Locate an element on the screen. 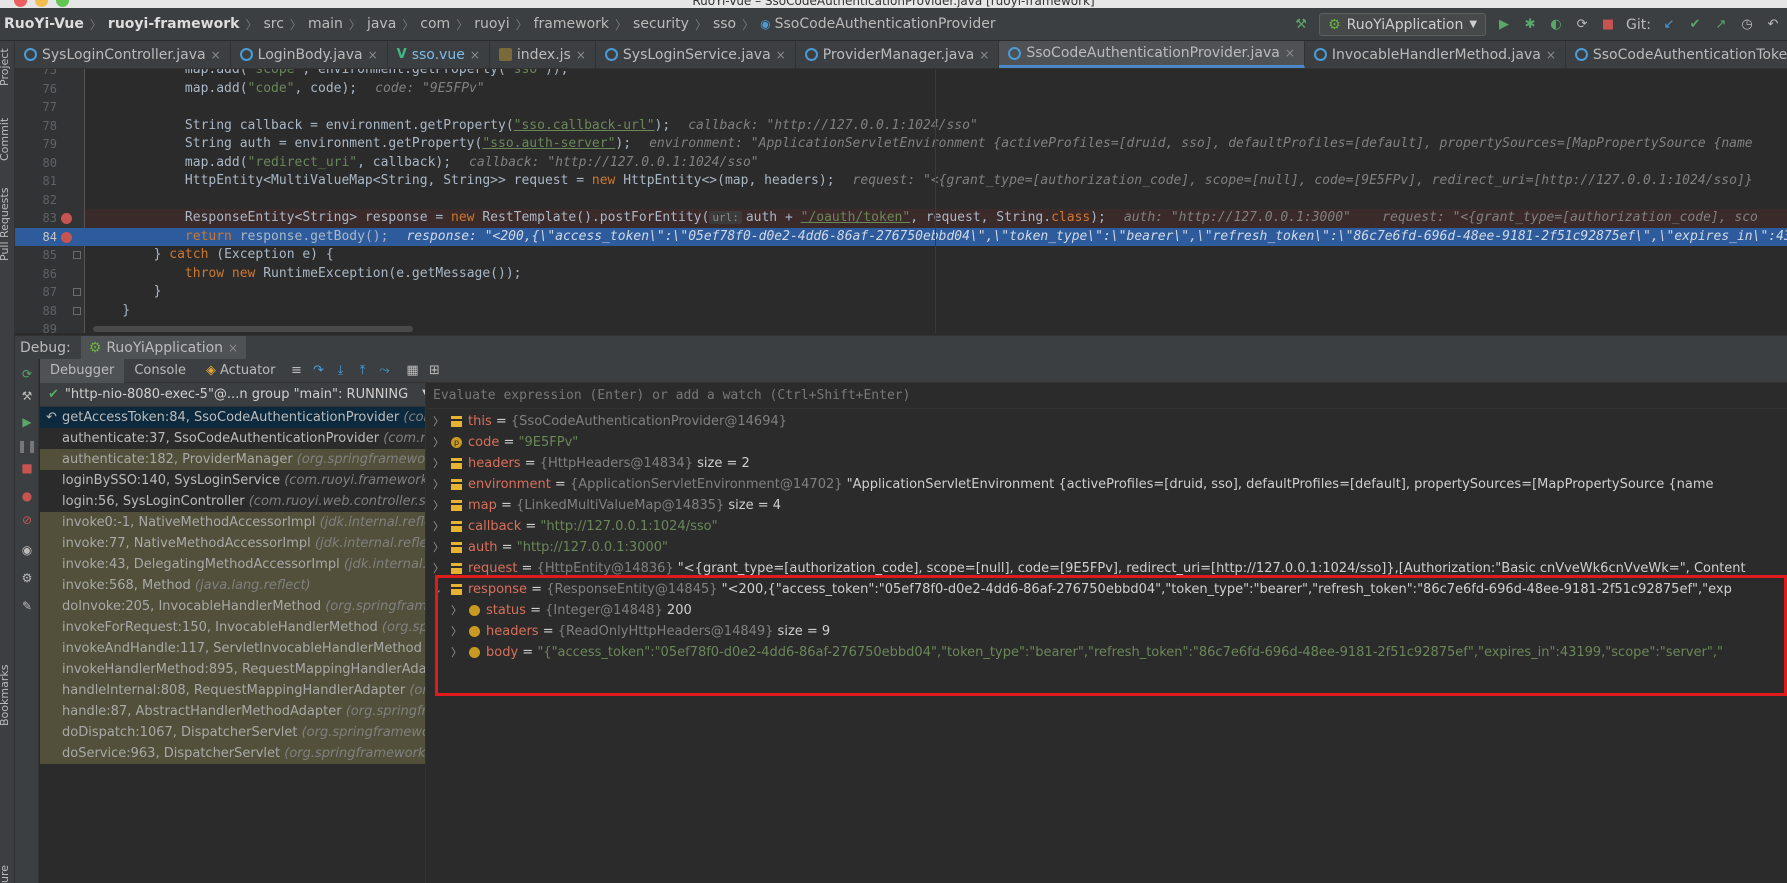 This screenshot has width=1787, height=883. pause-icon: ❚❚ is located at coordinates (27, 446).